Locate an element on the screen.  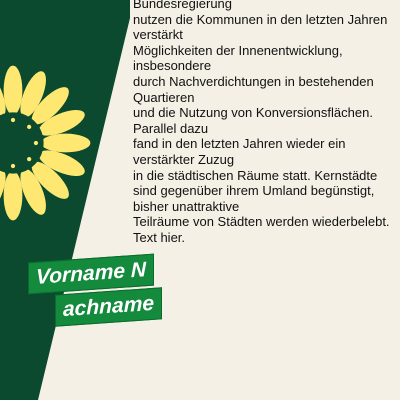
body-text-line: verstärkt is located at coordinates (158, 35).